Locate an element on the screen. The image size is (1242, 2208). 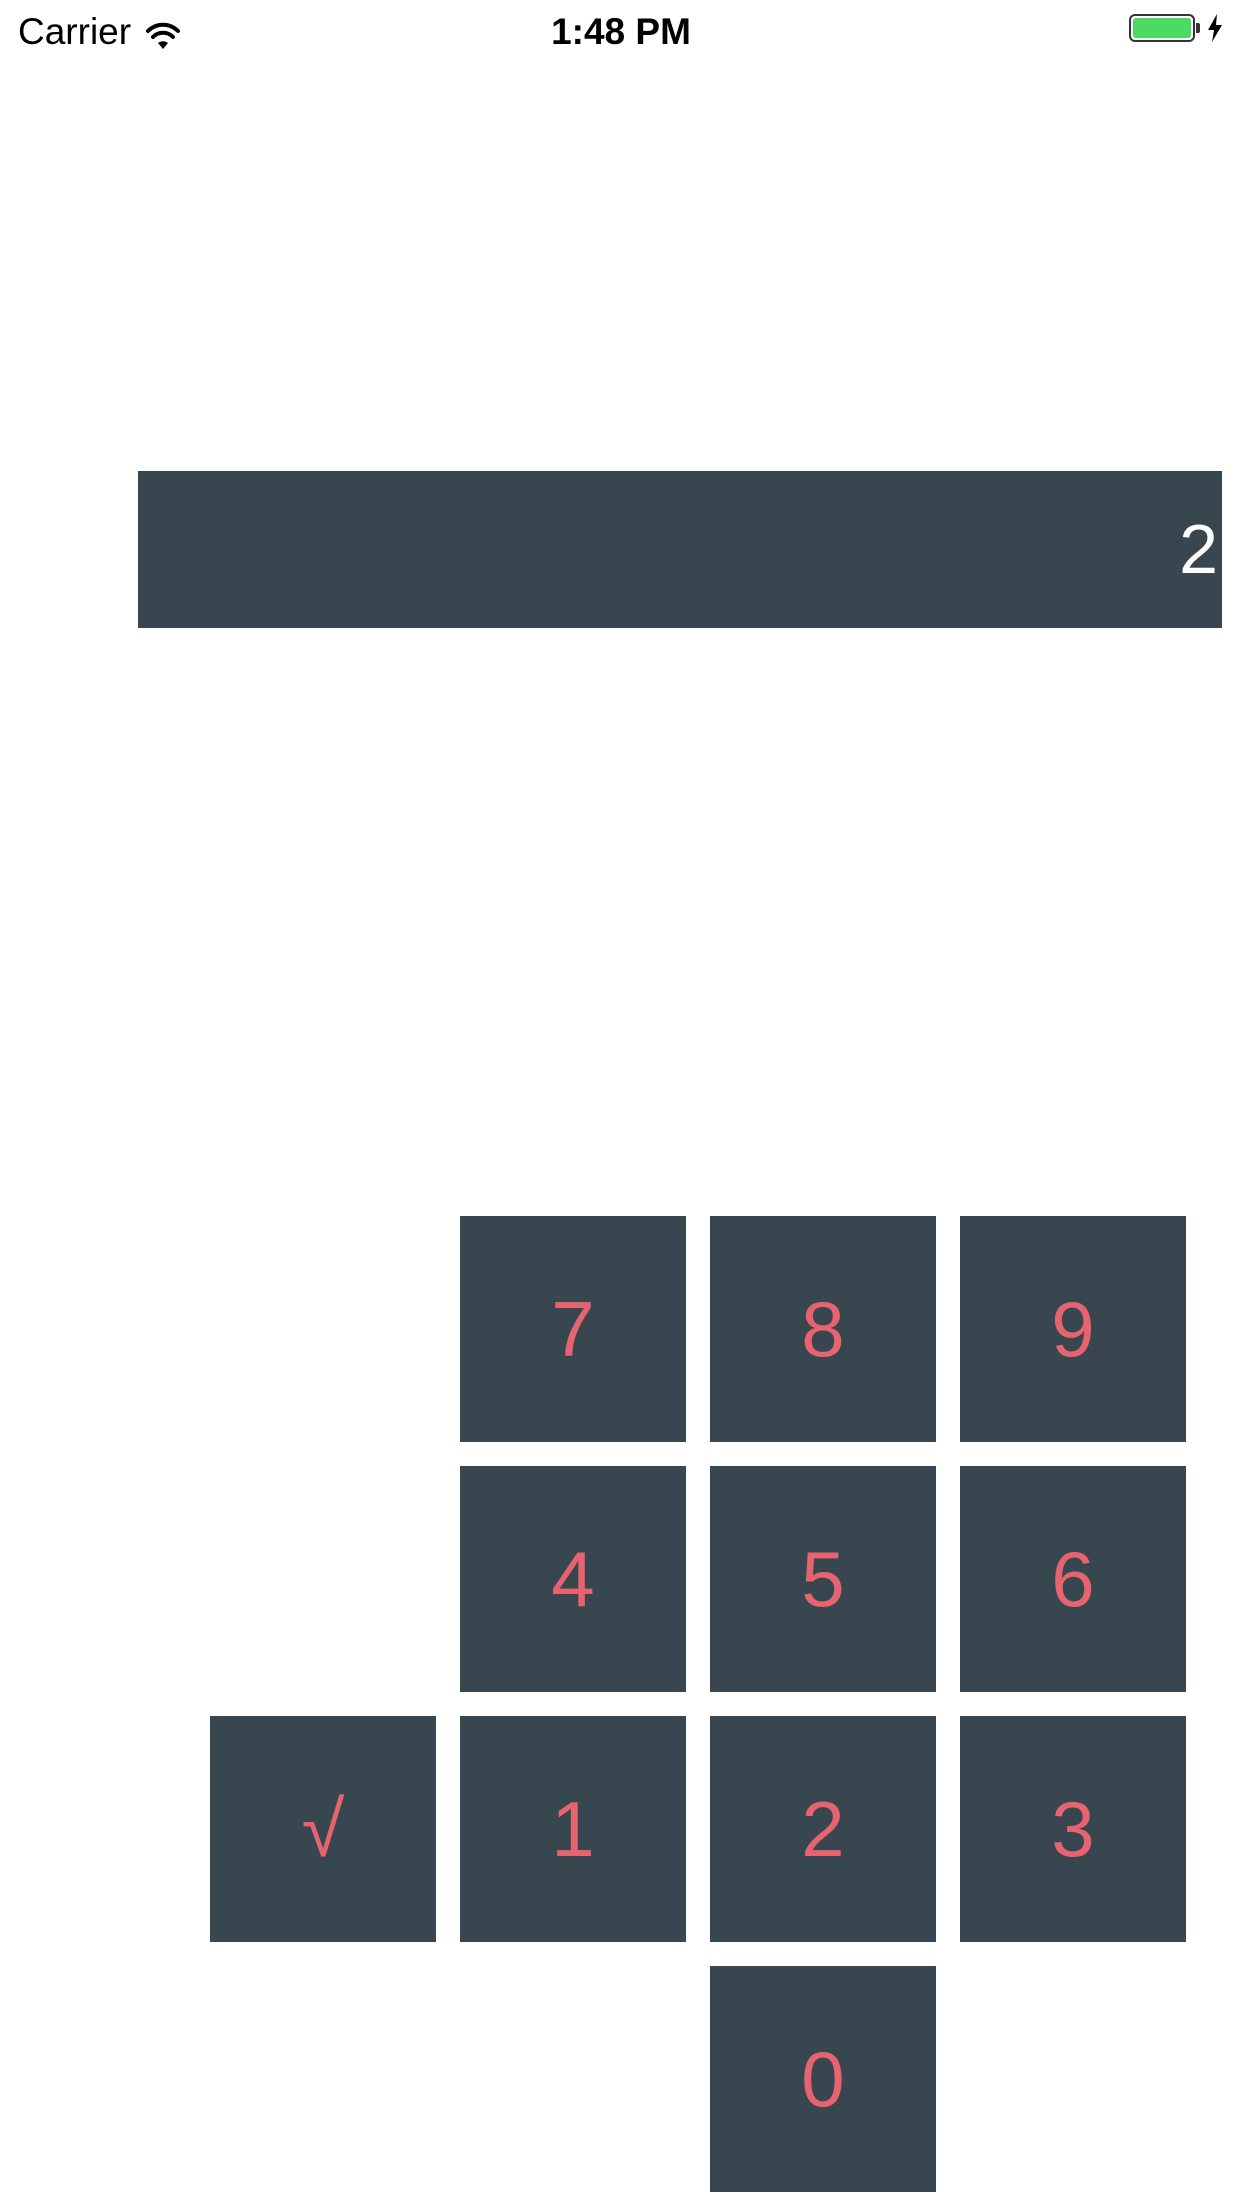
key-4-button: 4 is located at coordinates (573, 1579).